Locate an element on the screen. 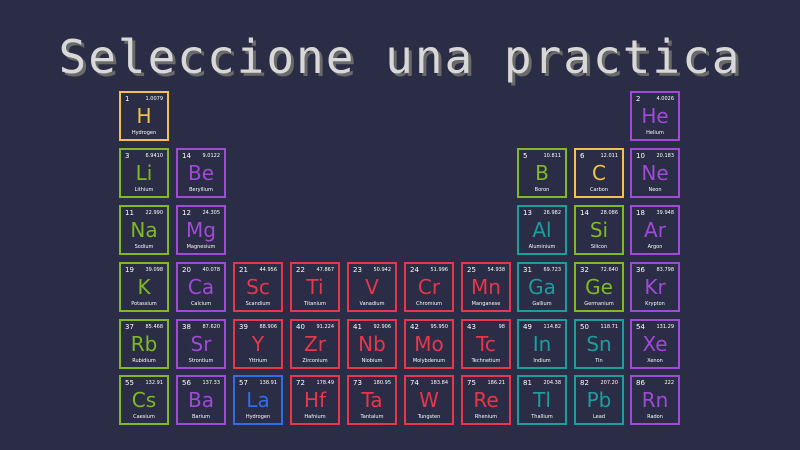 Image resolution: width=800 pixels, height=450 pixels. element-name: Niobium is located at coordinates (372, 361).